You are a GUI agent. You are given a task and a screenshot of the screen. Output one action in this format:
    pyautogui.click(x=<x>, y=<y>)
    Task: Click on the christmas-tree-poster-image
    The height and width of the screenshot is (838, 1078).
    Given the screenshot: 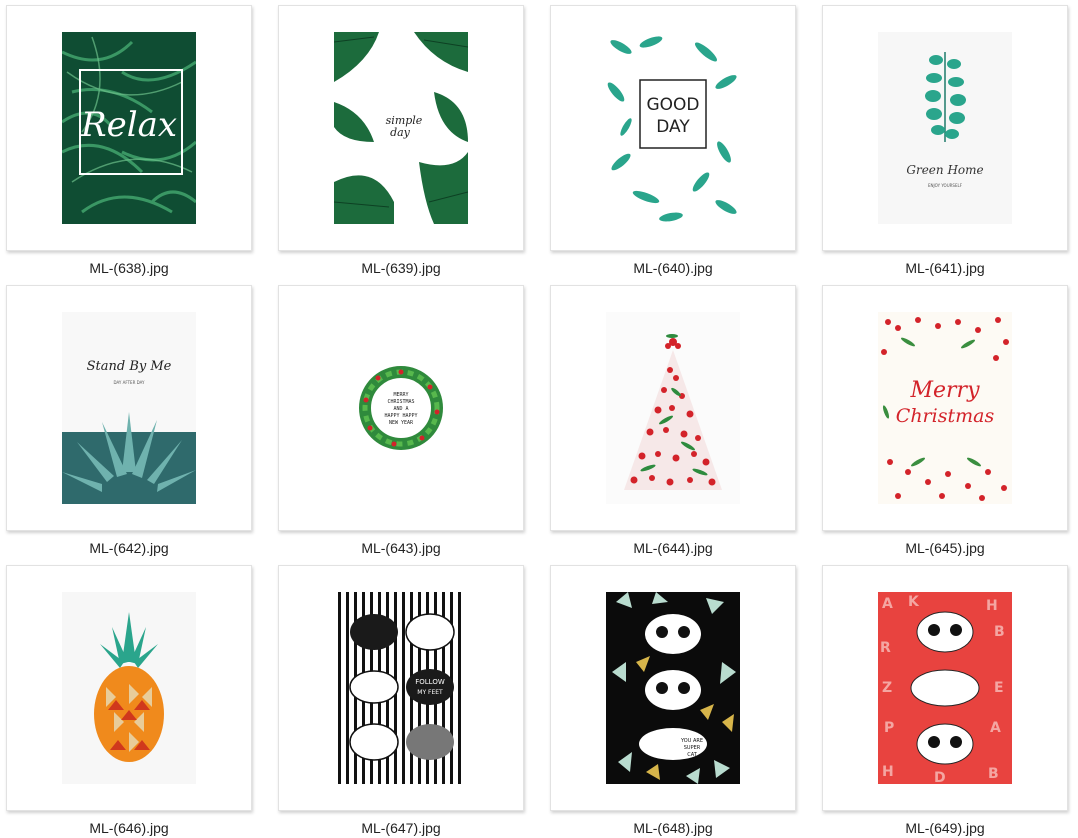 What is the action you would take?
    pyautogui.click(x=673, y=408)
    